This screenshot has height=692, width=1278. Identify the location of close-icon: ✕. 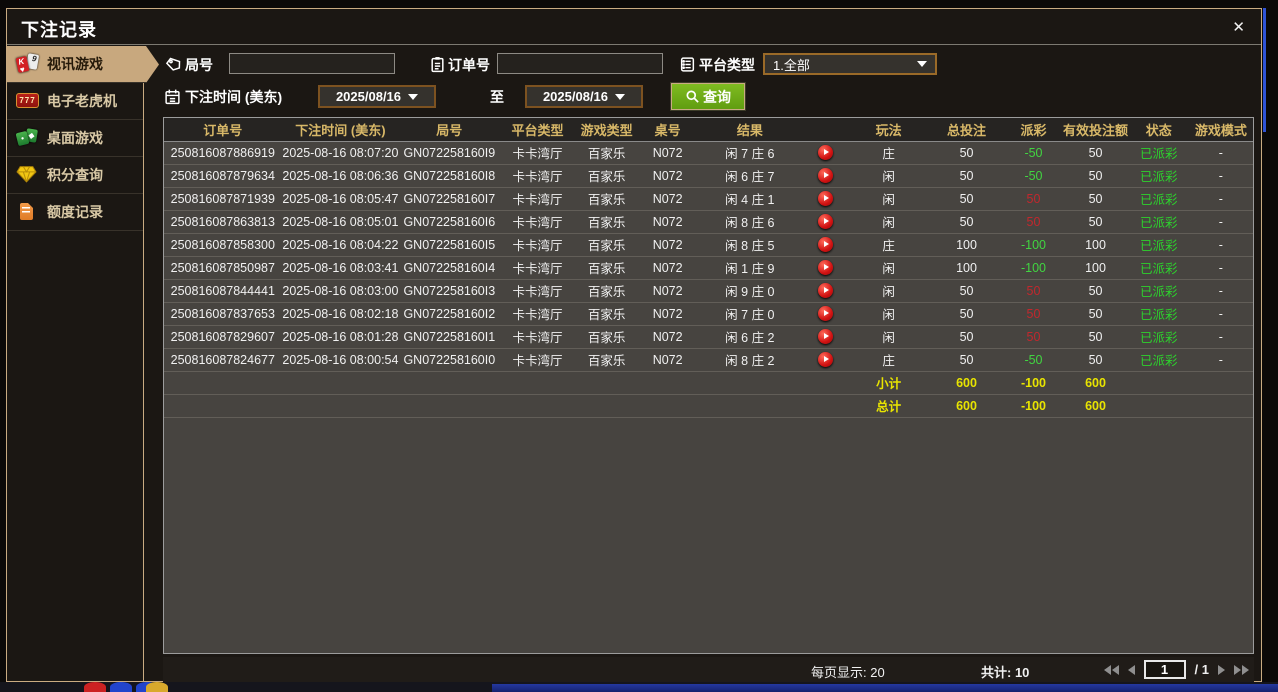
(1238, 27).